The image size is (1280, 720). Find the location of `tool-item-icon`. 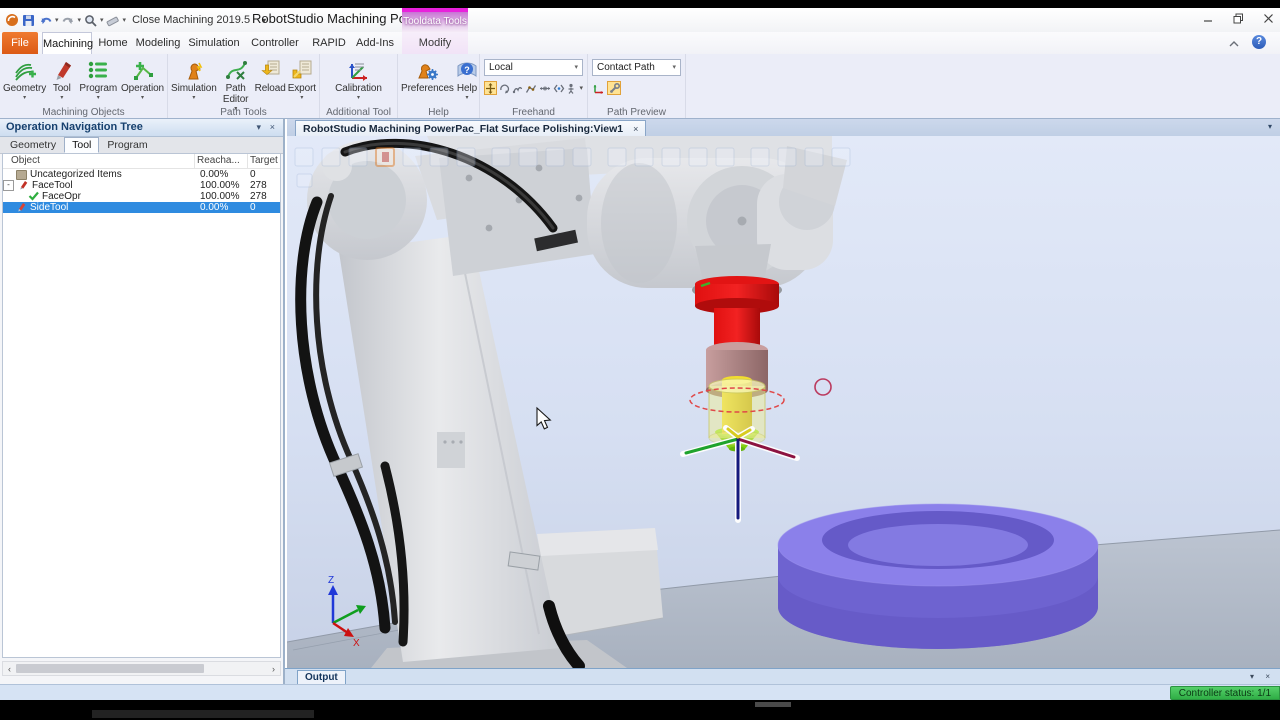

tool-item-icon is located at coordinates (21, 208).